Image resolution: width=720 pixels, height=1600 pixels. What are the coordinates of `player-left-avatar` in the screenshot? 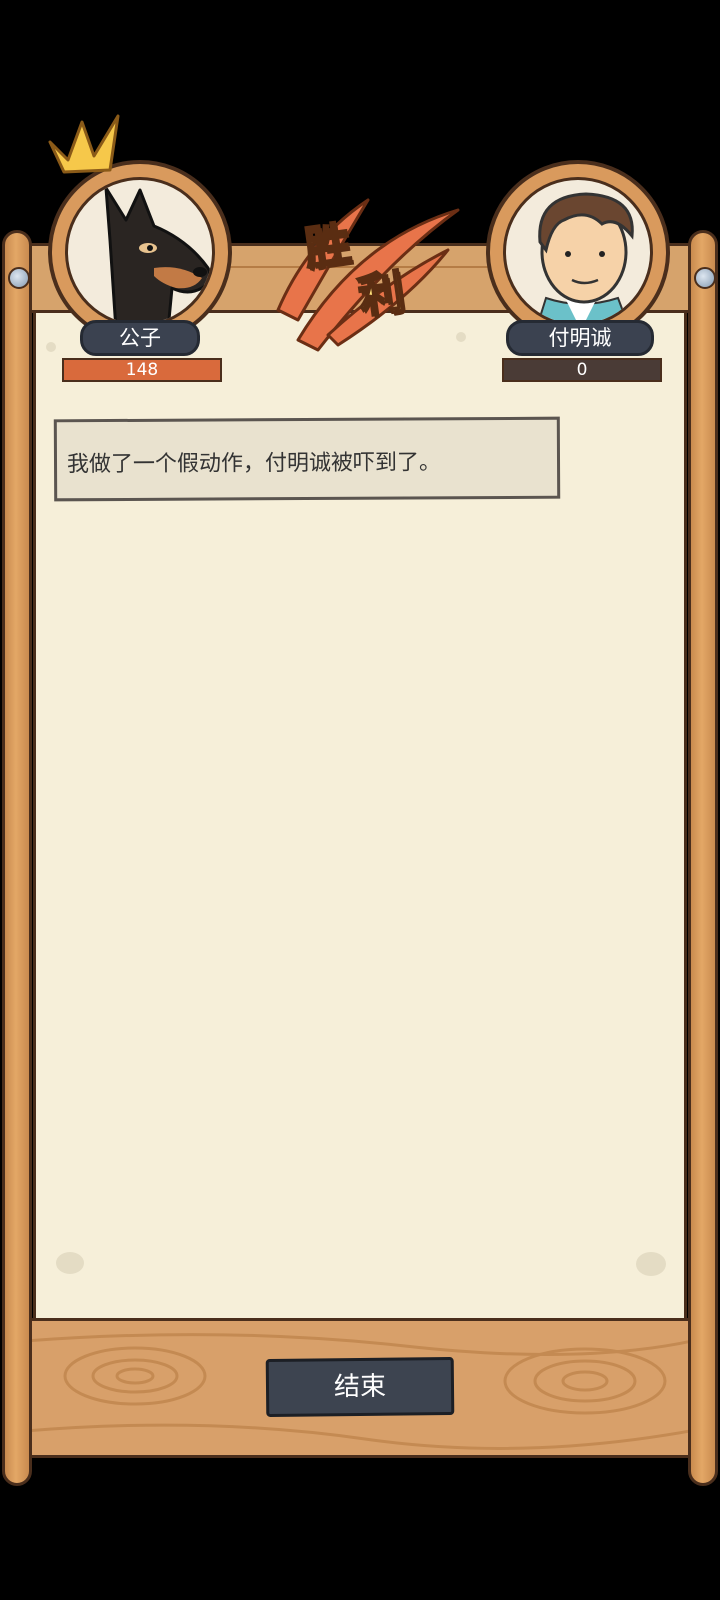 It's located at (140, 252).